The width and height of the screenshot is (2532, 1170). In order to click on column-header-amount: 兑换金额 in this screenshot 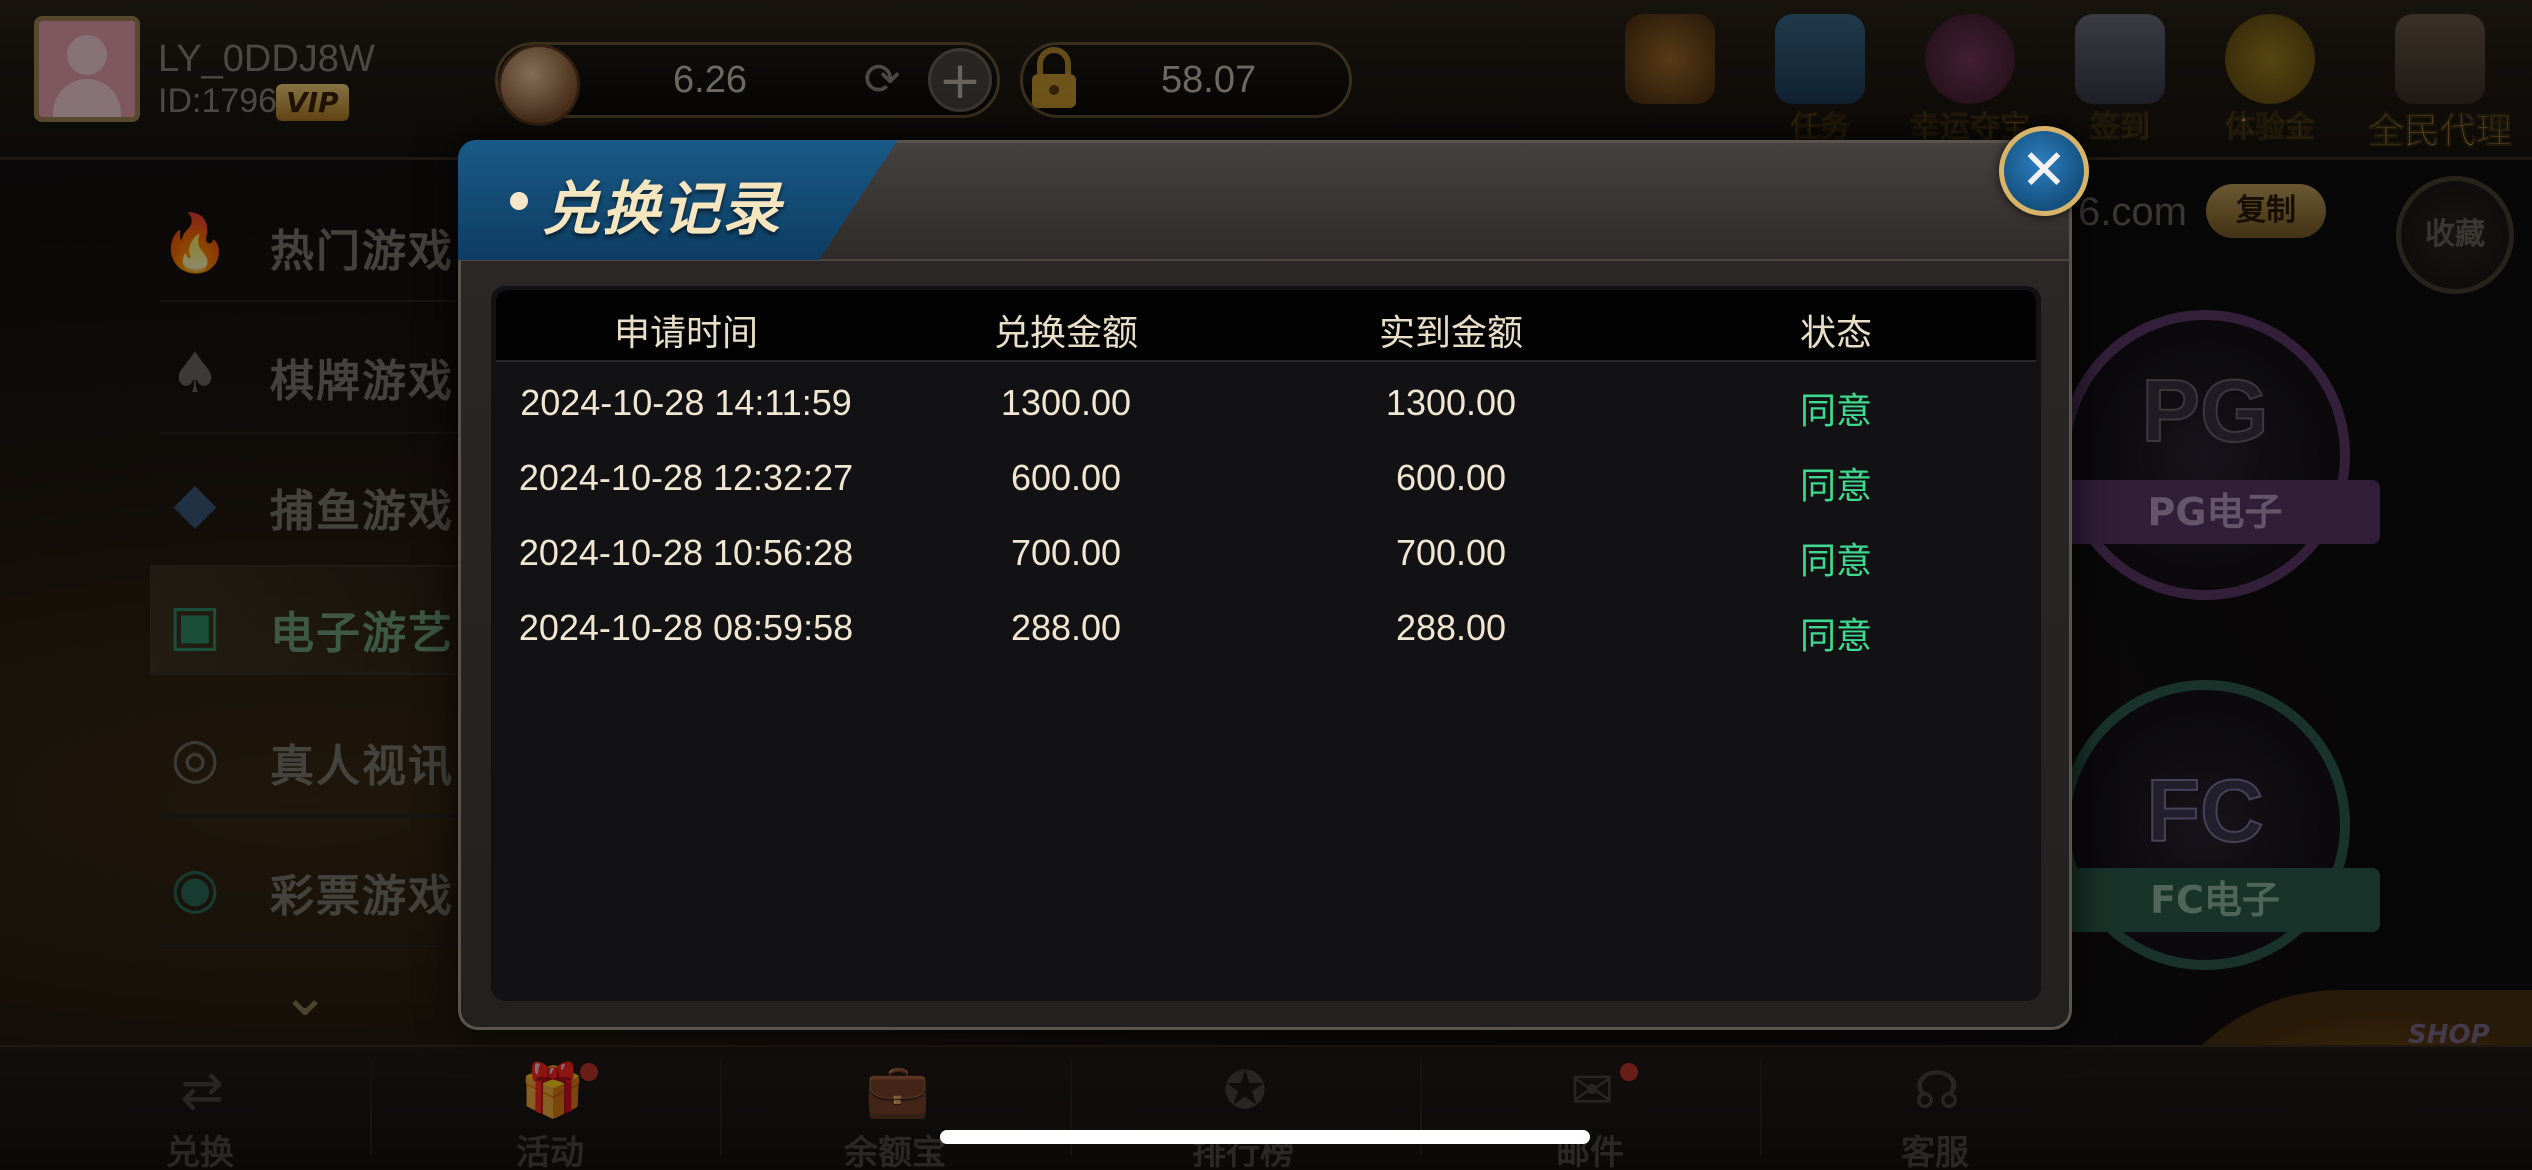, I will do `click(1065, 333)`.